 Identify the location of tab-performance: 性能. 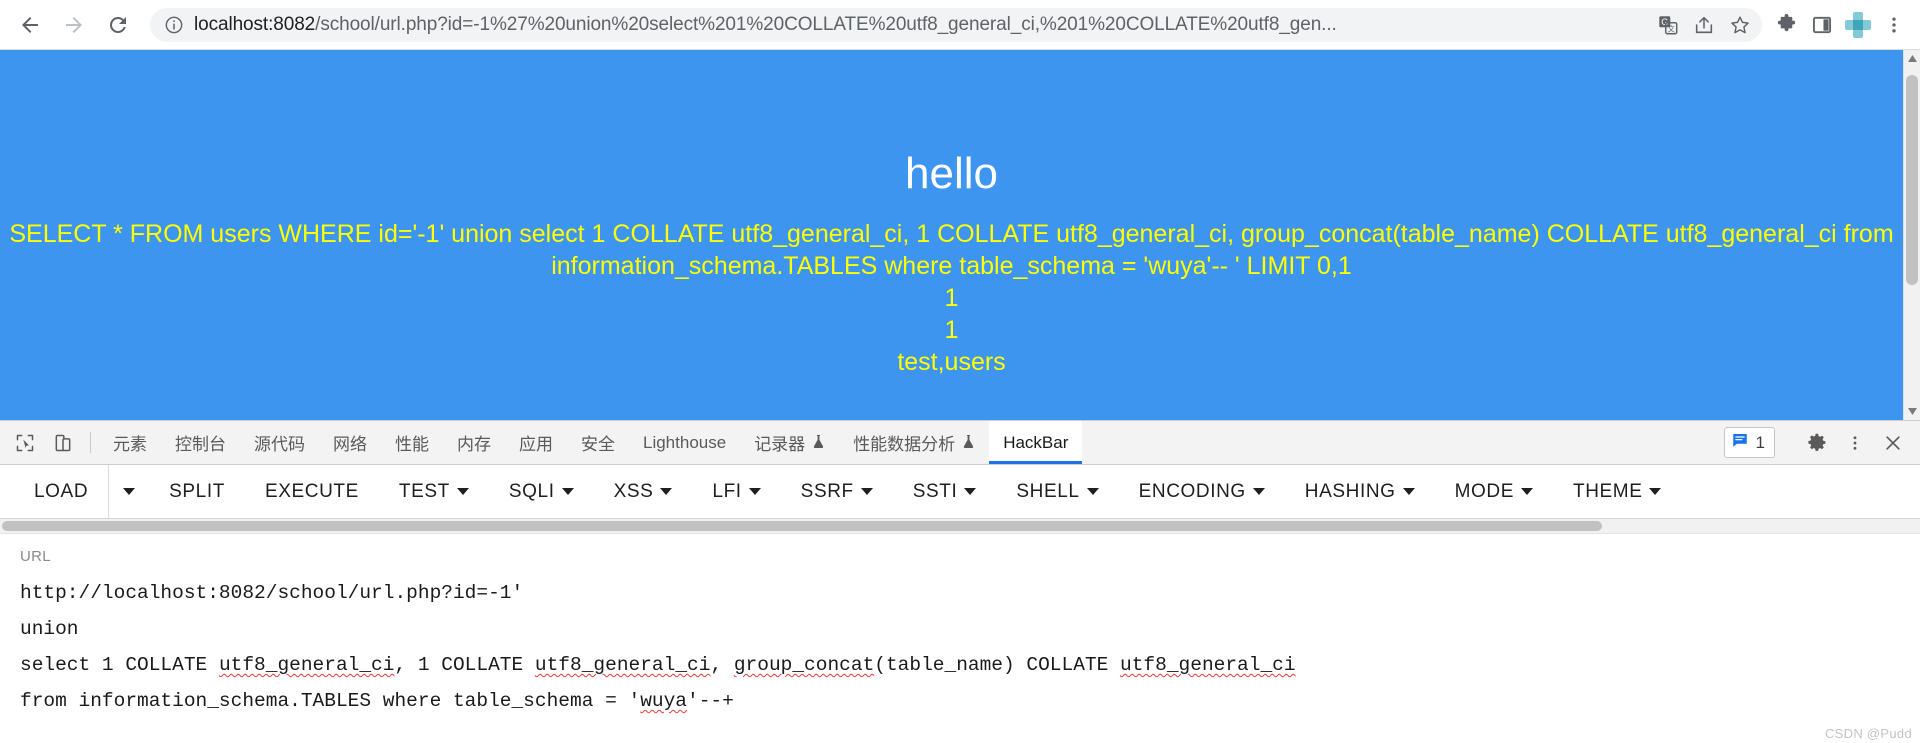
(412, 442).